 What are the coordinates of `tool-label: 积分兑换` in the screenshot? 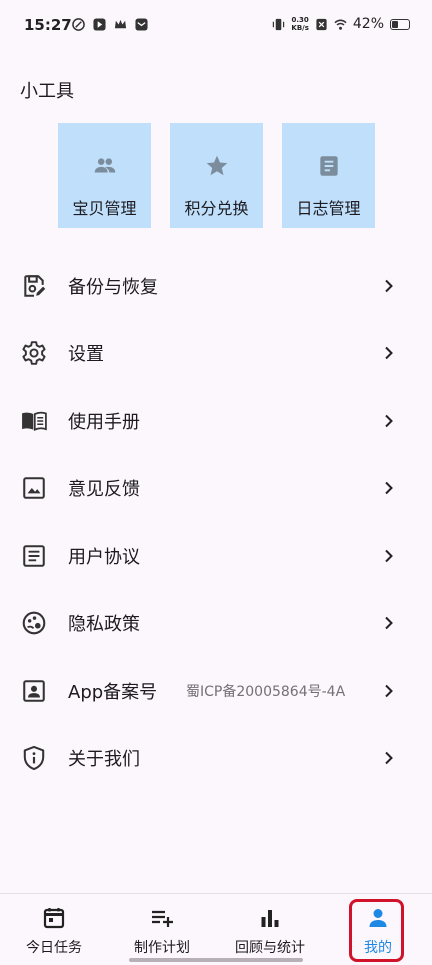 It's located at (216, 208).